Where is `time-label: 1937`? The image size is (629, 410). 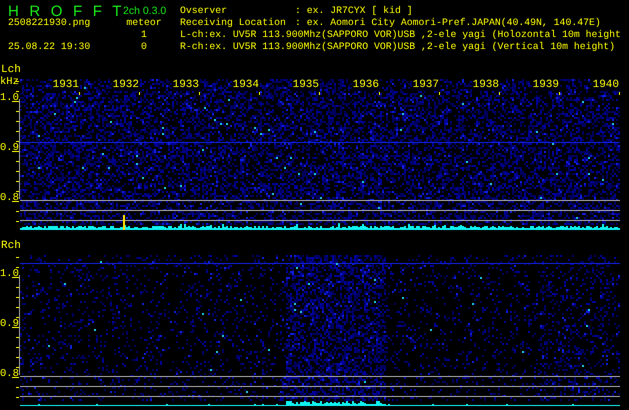
time-label: 1937 is located at coordinates (426, 85).